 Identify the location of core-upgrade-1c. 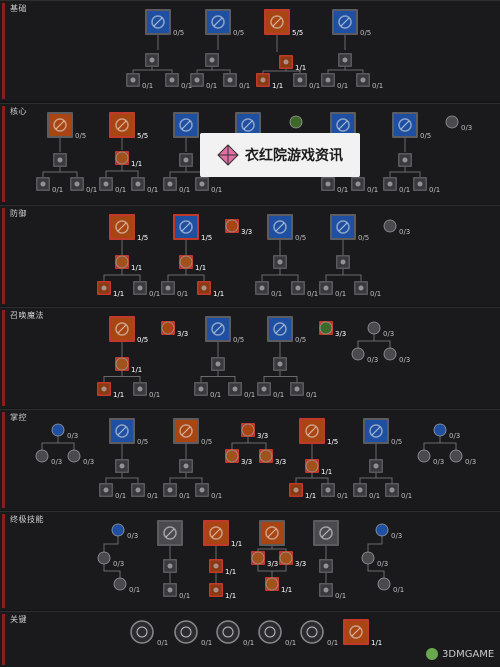
(77, 184).